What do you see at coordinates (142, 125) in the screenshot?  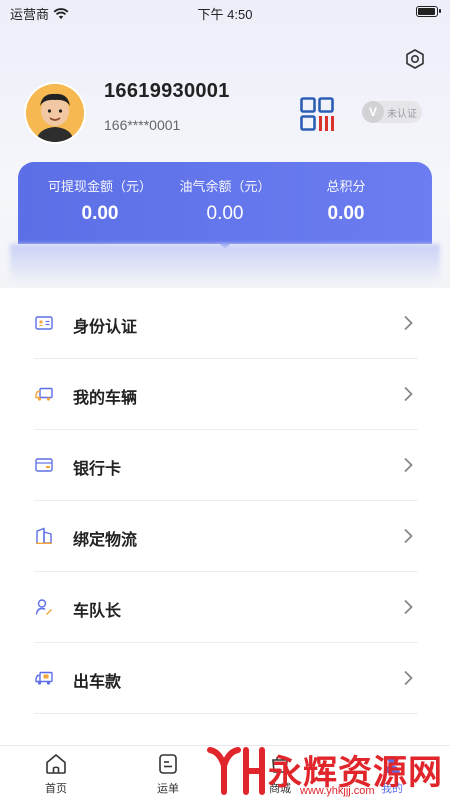 I see `masked-phone: 166****0001` at bounding box center [142, 125].